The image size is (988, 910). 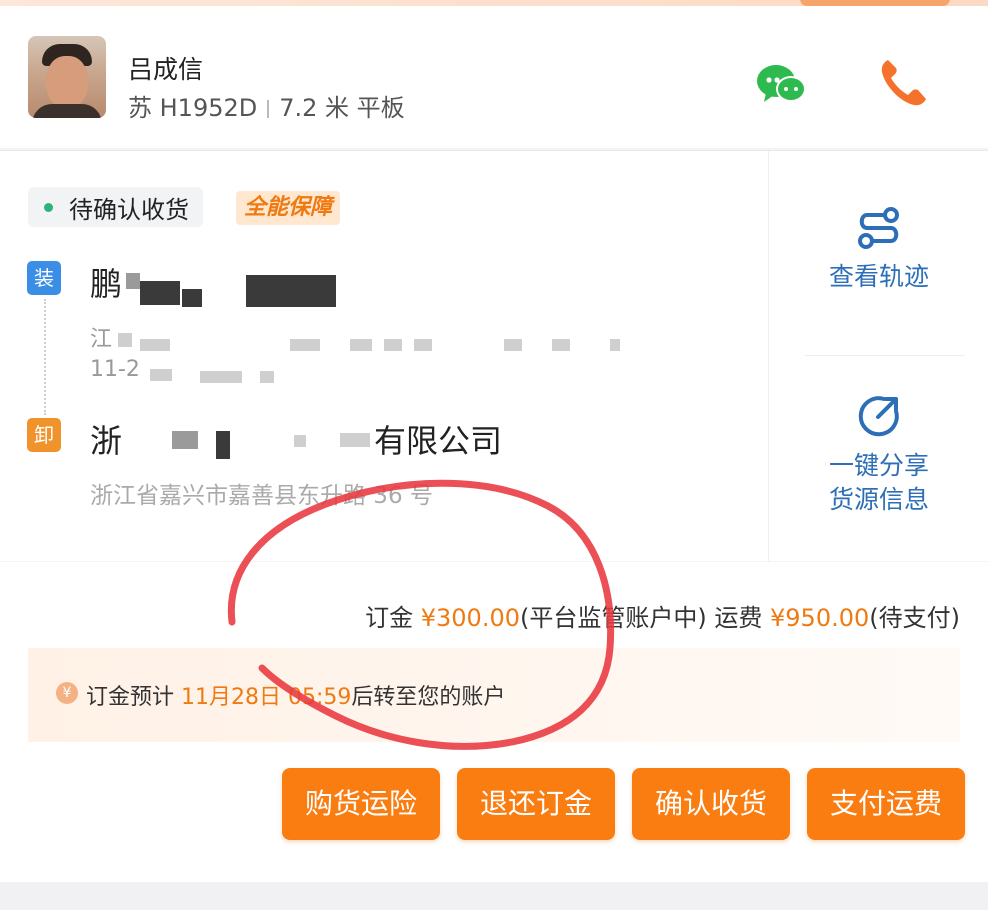 What do you see at coordinates (878, 416) in the screenshot?
I see `share-icon` at bounding box center [878, 416].